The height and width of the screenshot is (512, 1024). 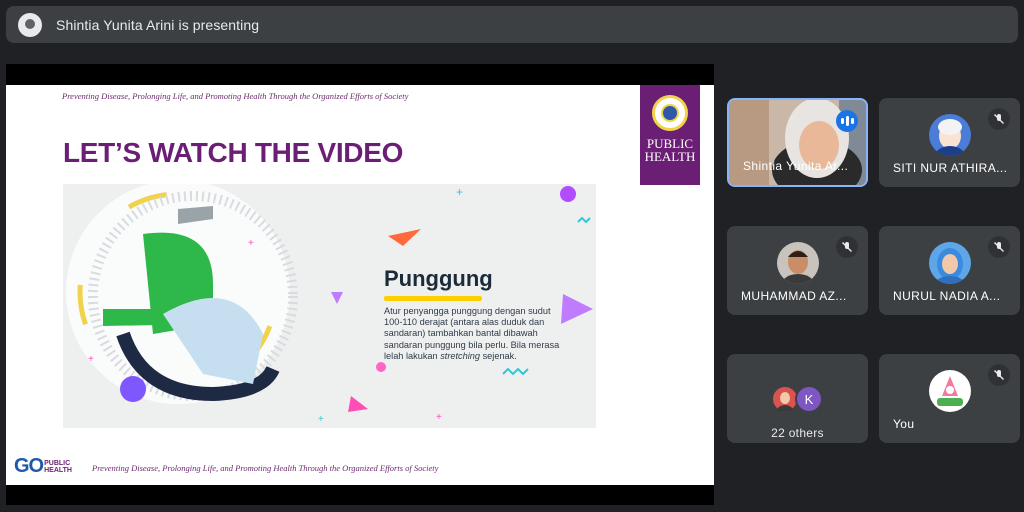 I want to click on speaking-indicator-icon, so click(x=847, y=121).